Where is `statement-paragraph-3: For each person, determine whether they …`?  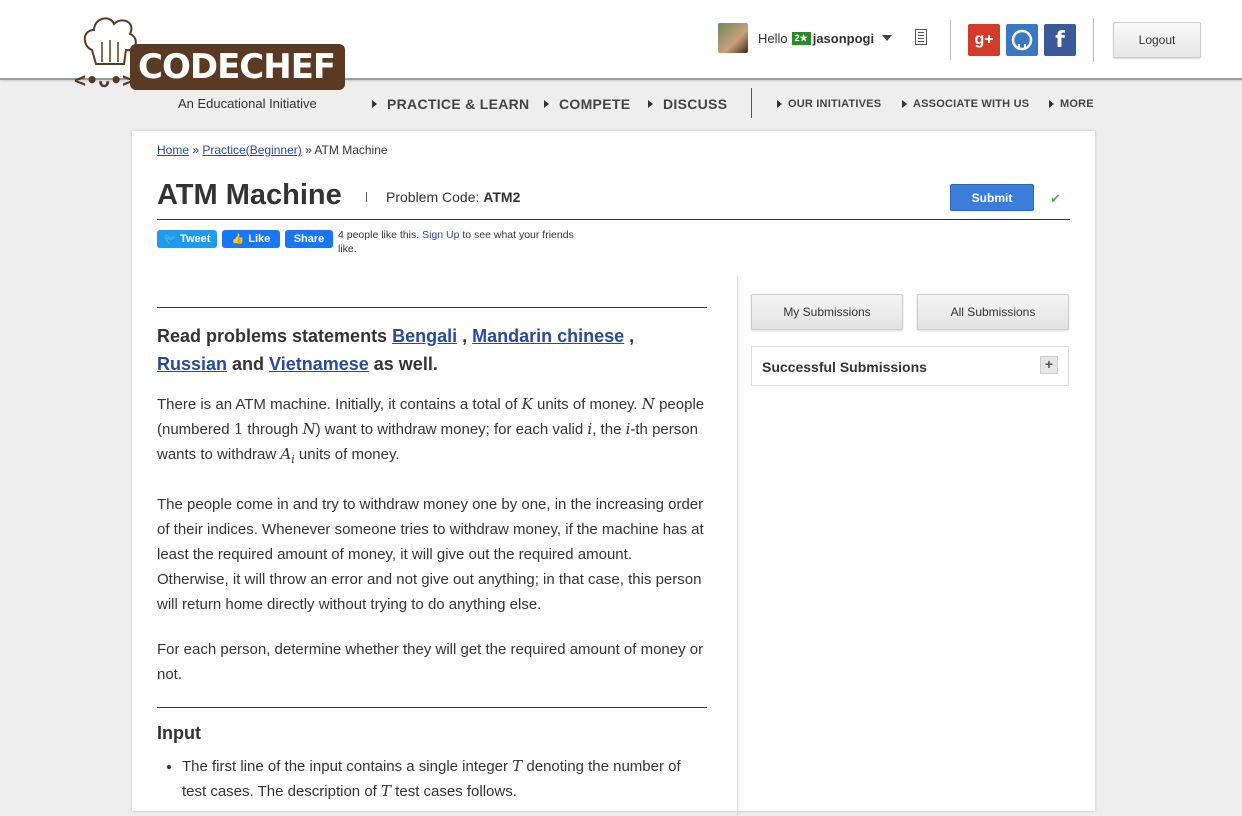 statement-paragraph-3: For each person, determine whether they … is located at coordinates (430, 662).